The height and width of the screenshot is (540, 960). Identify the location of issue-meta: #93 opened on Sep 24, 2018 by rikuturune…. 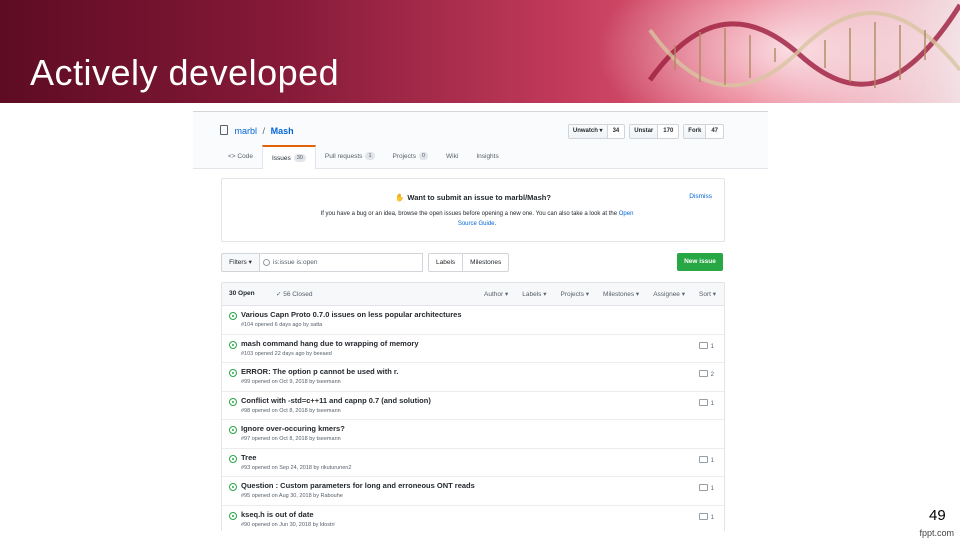
(296, 467).